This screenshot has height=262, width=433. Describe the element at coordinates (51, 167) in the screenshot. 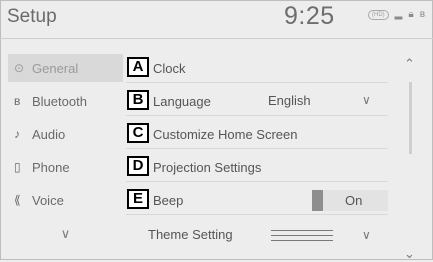

I see `sidebar-item-label: Phone` at that location.